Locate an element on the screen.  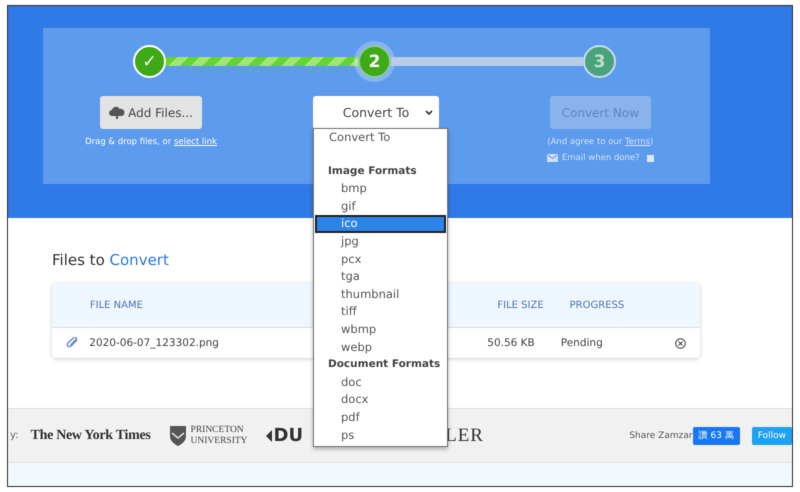
dropdown-option: bmp is located at coordinates (380, 189).